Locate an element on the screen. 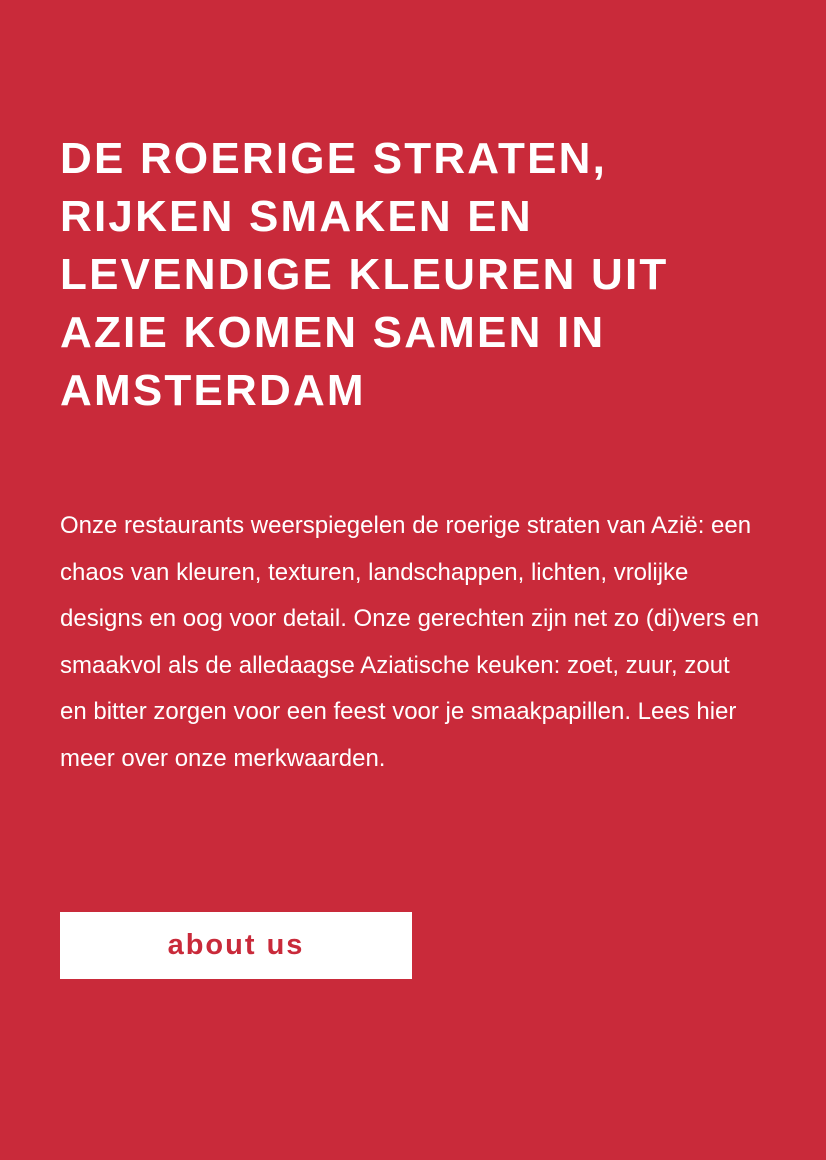 The width and height of the screenshot is (826, 1160). about-us-button-label: about us is located at coordinates (236, 945).